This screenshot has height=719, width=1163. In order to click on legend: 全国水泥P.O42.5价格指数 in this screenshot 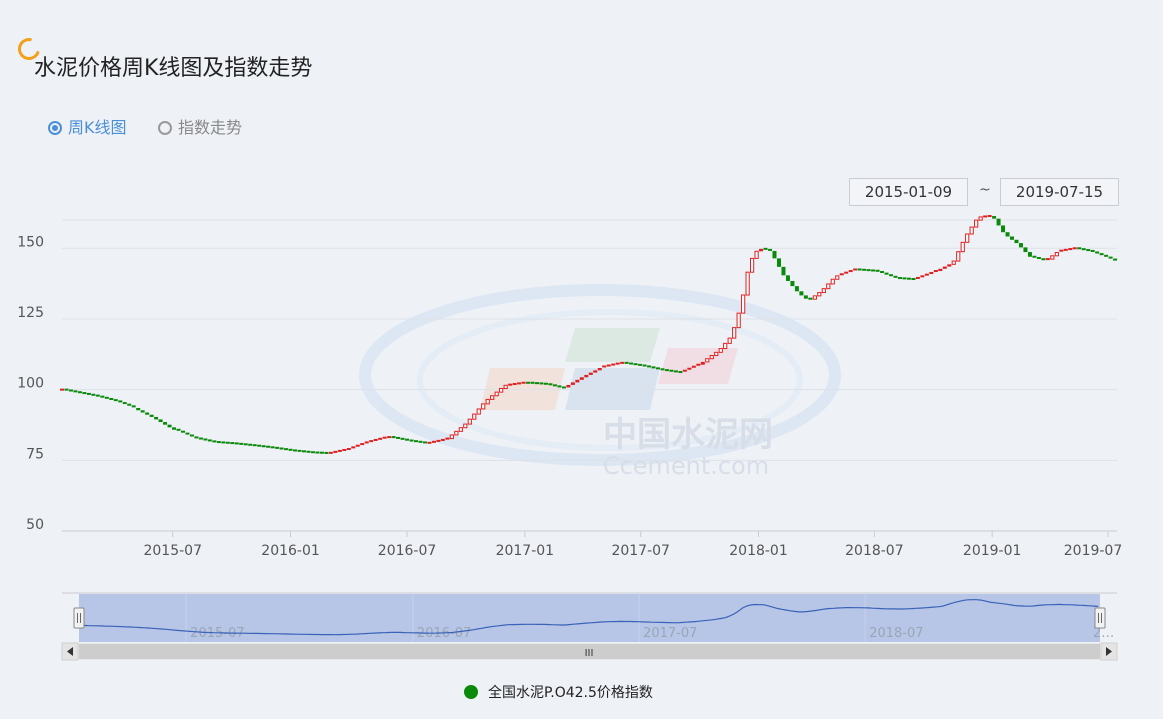, I will do `click(558, 692)`.